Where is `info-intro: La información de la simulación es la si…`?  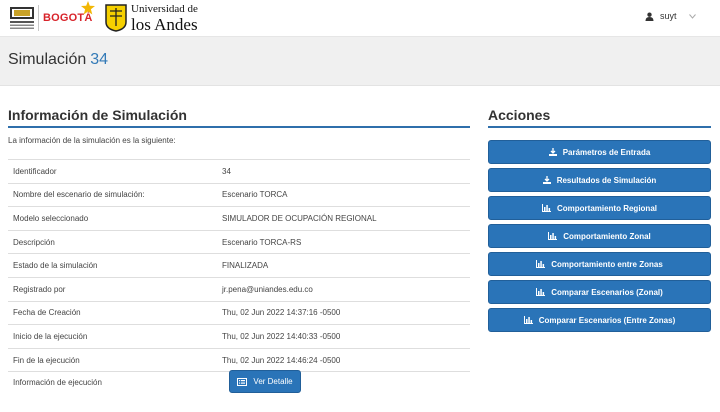 info-intro: La información de la simulación es la si… is located at coordinates (92, 140).